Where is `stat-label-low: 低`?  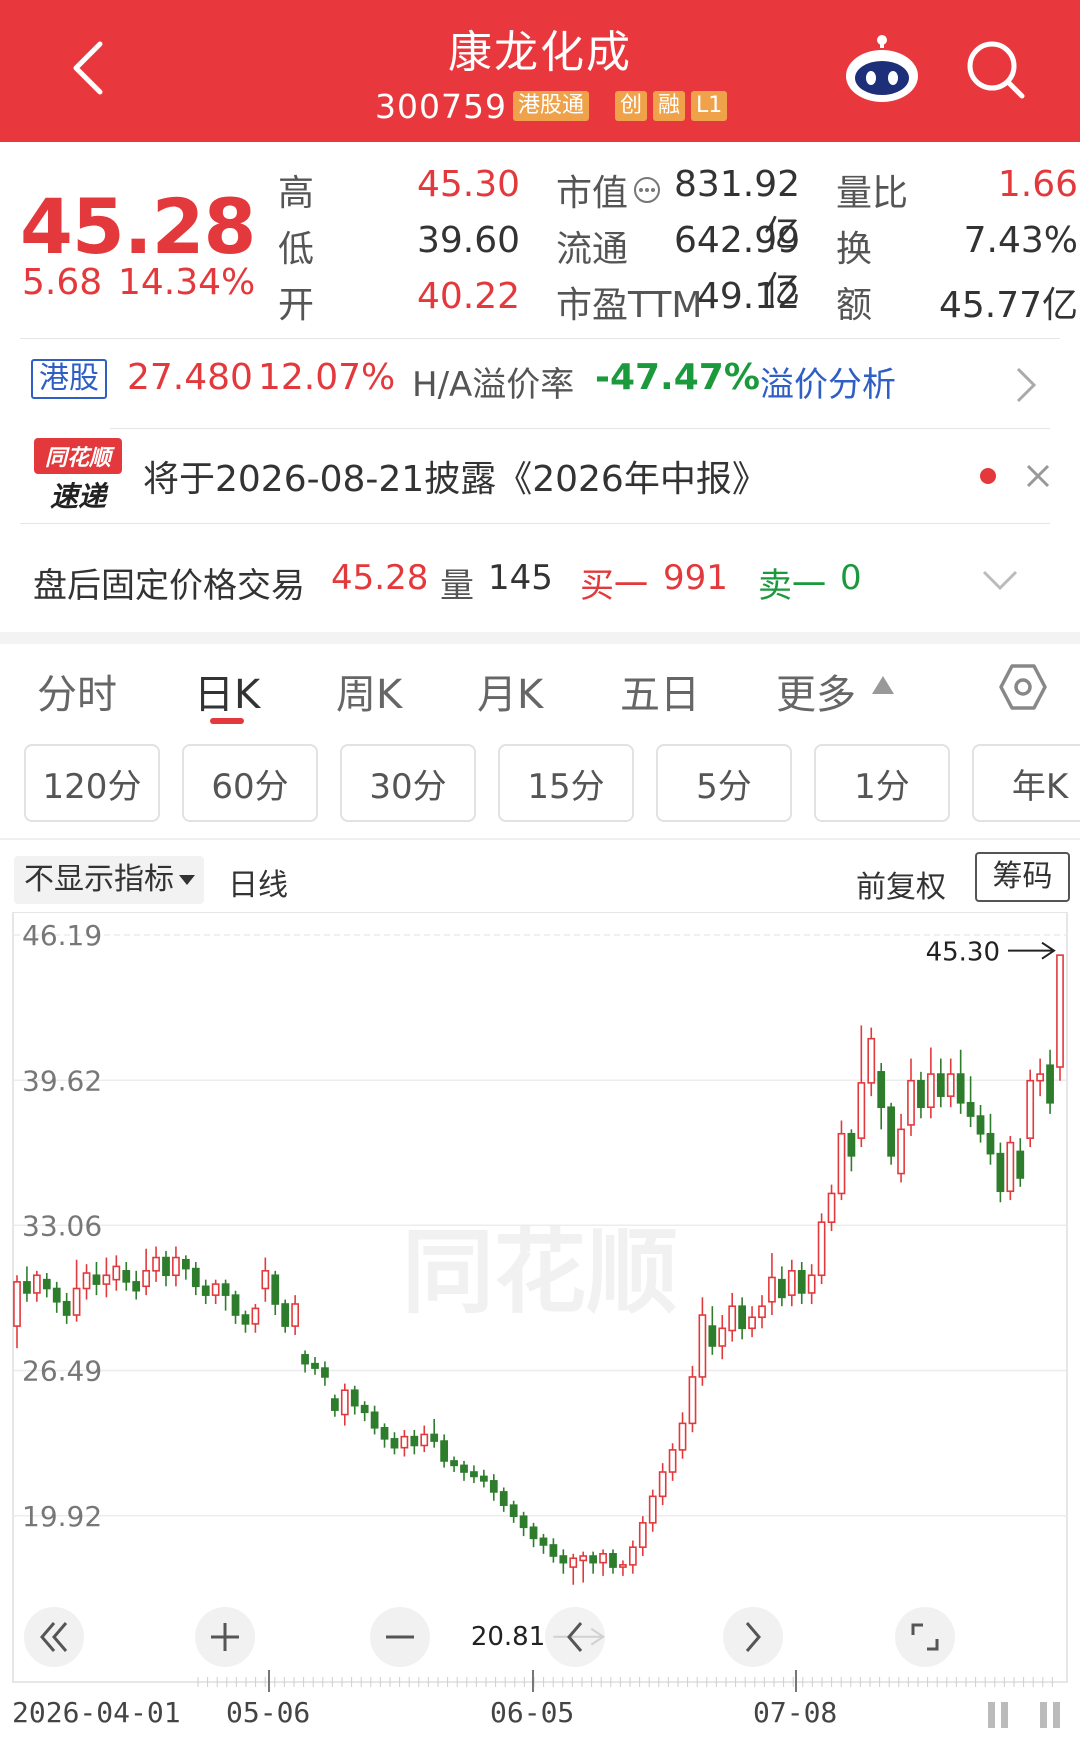
stat-label-low: 低 is located at coordinates (296, 249).